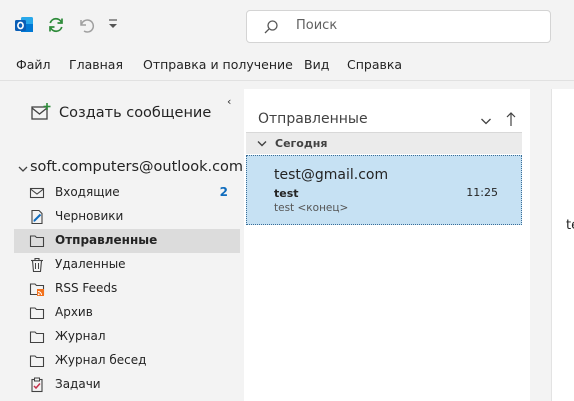 The width and height of the screenshot is (574, 401). Describe the element at coordinates (301, 143) in the screenshot. I see `date-group-label: Сегодня` at that location.